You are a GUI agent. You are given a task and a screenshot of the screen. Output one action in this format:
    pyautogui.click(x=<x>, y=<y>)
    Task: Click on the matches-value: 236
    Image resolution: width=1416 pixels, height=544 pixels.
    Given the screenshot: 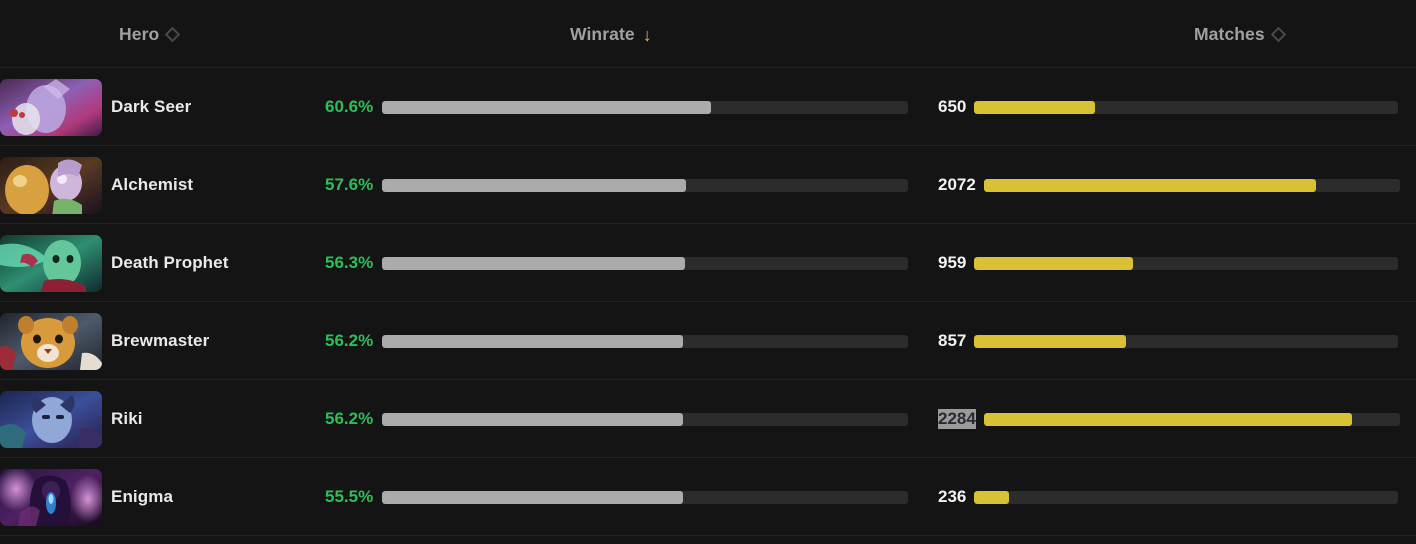 What is the action you would take?
    pyautogui.click(x=952, y=496)
    